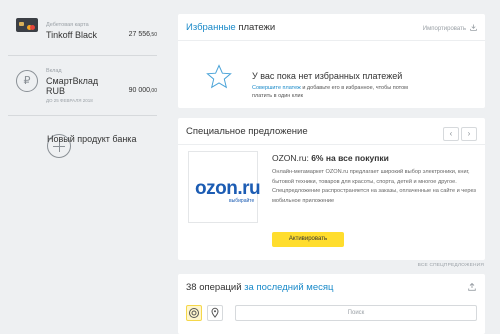 The height and width of the screenshot is (334, 500). What do you see at coordinates (472, 287) in the screenshot?
I see `export-icon` at bounding box center [472, 287].